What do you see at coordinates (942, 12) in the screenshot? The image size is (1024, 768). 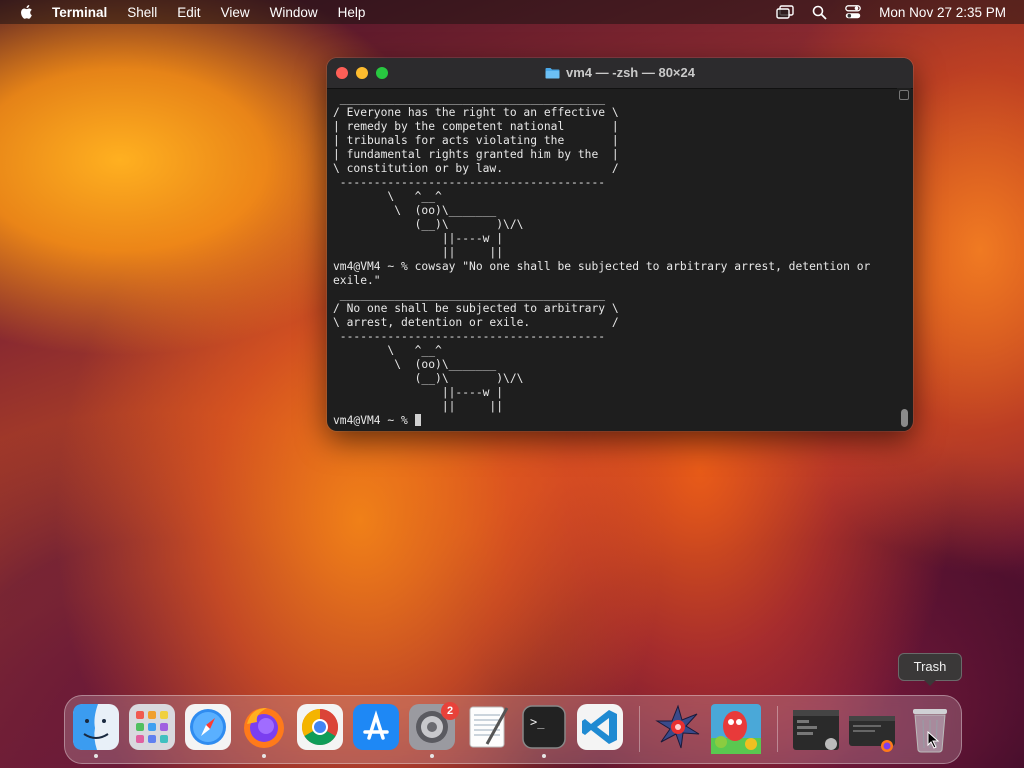 I see `menubar-clock: Mon Nov 27 2:35 PM` at bounding box center [942, 12].